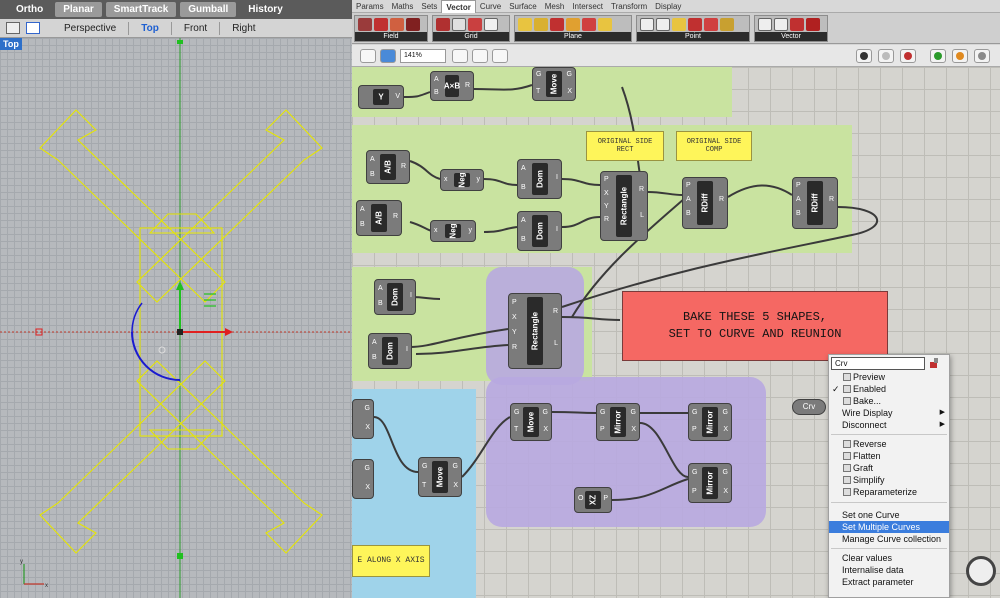 The height and width of the screenshot is (598, 1000). Describe the element at coordinates (78, 9) in the screenshot. I see `mode-planar: Planar` at that location.